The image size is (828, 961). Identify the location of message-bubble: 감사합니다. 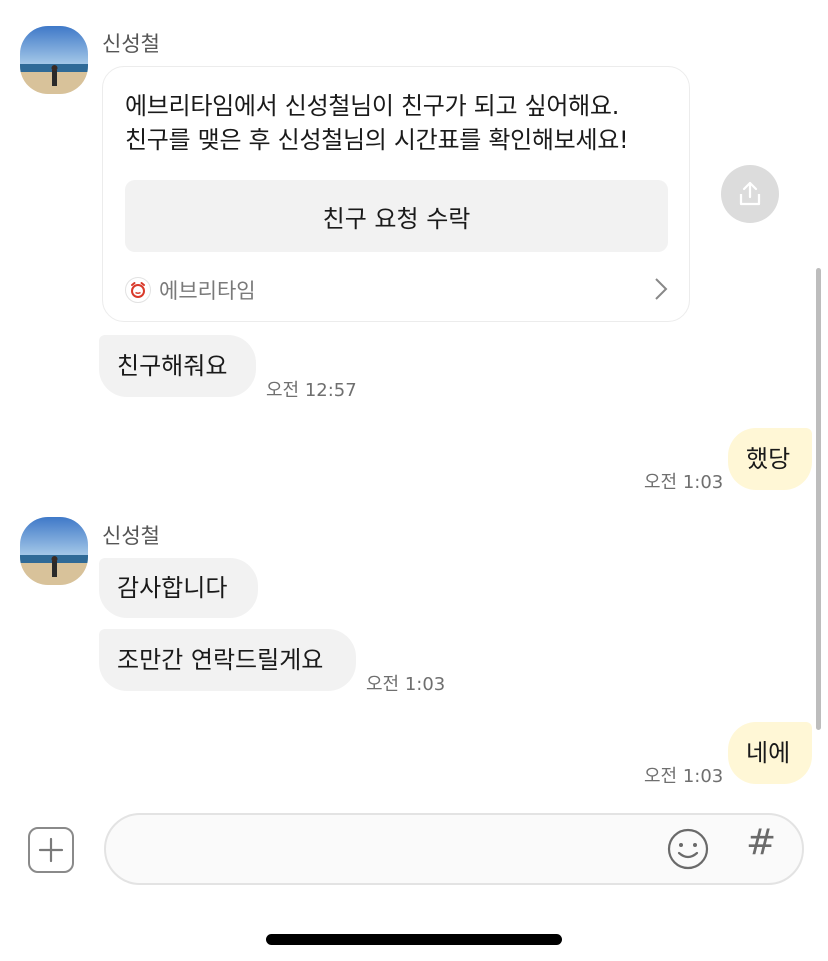
(178, 588).